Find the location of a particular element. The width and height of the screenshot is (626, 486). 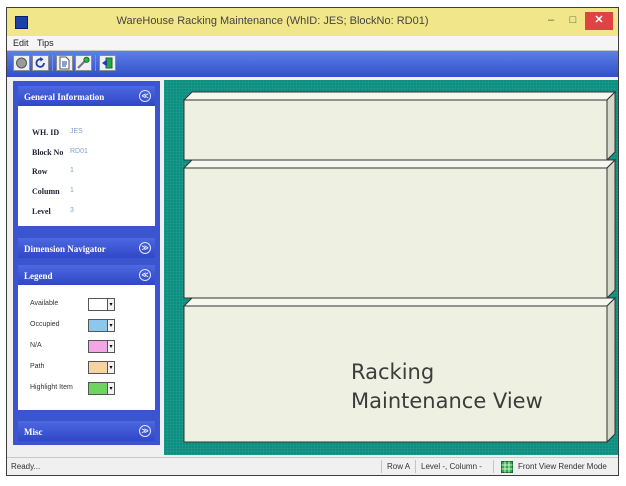

tools-icon is located at coordinates (83, 62).